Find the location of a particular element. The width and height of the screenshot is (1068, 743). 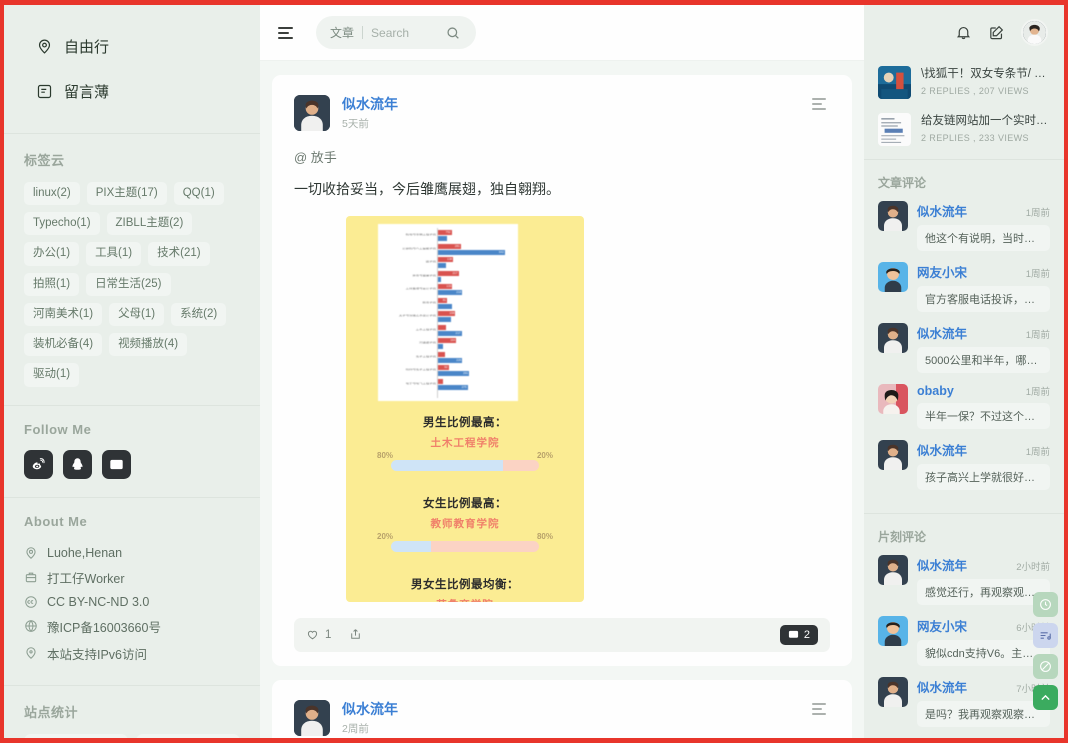

chart-bar-female is located at coordinates (440, 347).